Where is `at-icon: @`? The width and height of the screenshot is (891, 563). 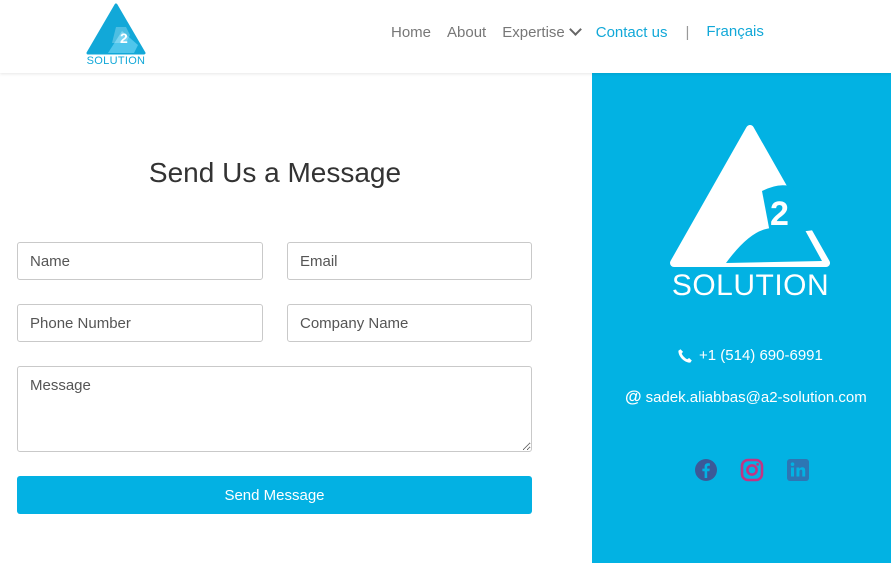 at-icon: @ is located at coordinates (633, 396).